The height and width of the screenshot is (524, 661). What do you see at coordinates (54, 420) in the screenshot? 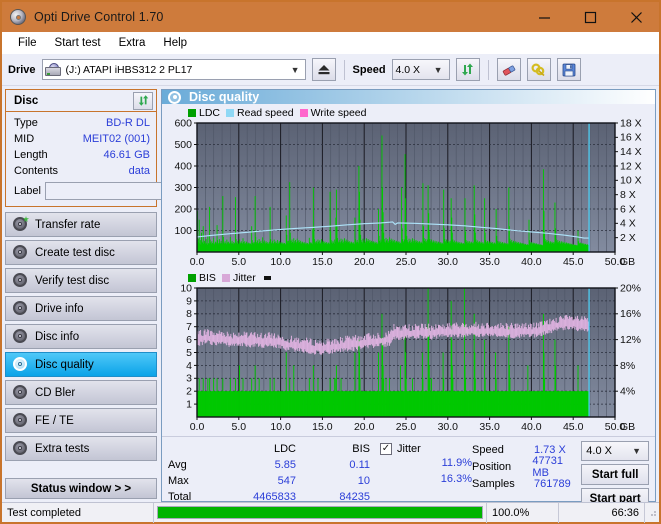
I see `sidebar-item-label: FE / TE` at bounding box center [54, 420].